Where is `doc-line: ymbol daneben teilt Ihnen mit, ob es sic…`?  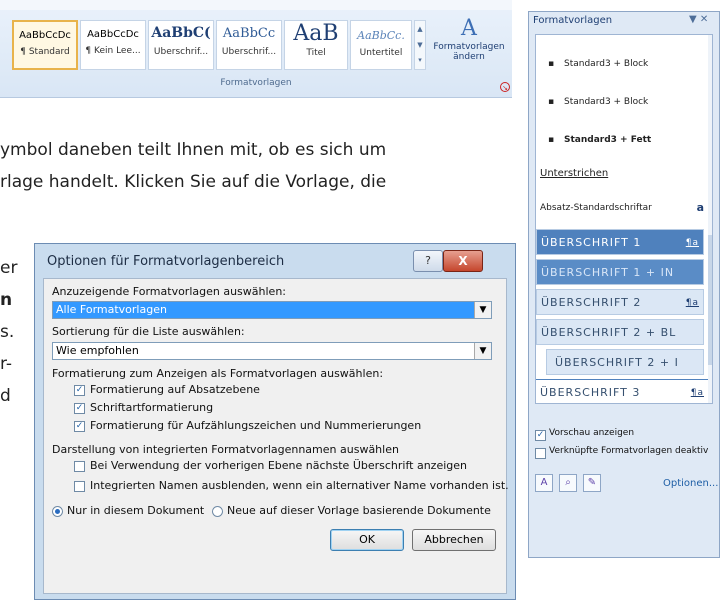
doc-line: ymbol daneben teilt Ihnen mit, ob es sic… is located at coordinates (193, 150).